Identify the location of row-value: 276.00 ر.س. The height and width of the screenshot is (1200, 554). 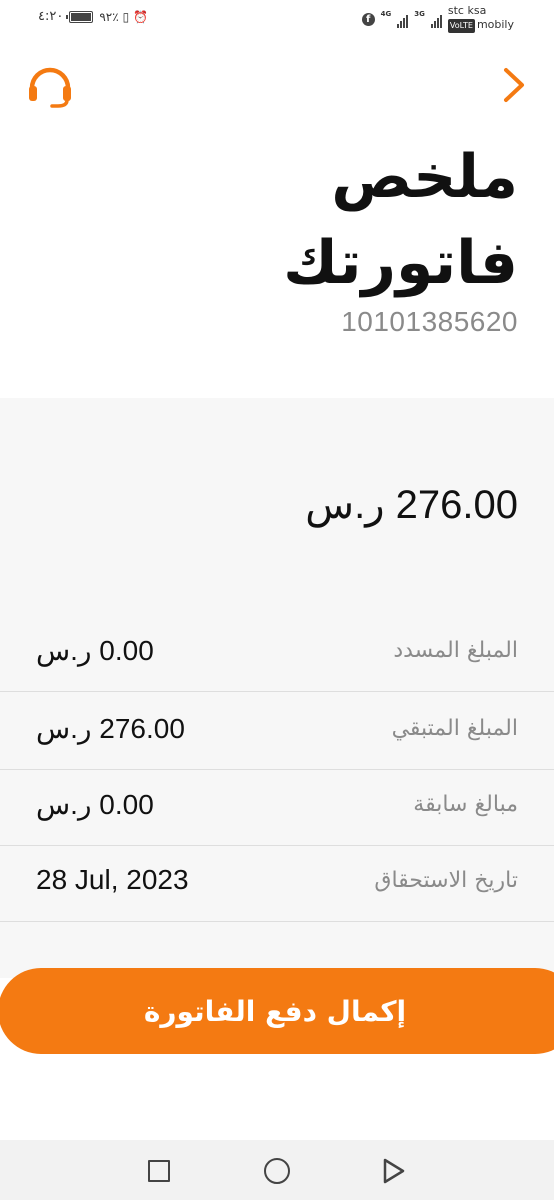
(110, 728).